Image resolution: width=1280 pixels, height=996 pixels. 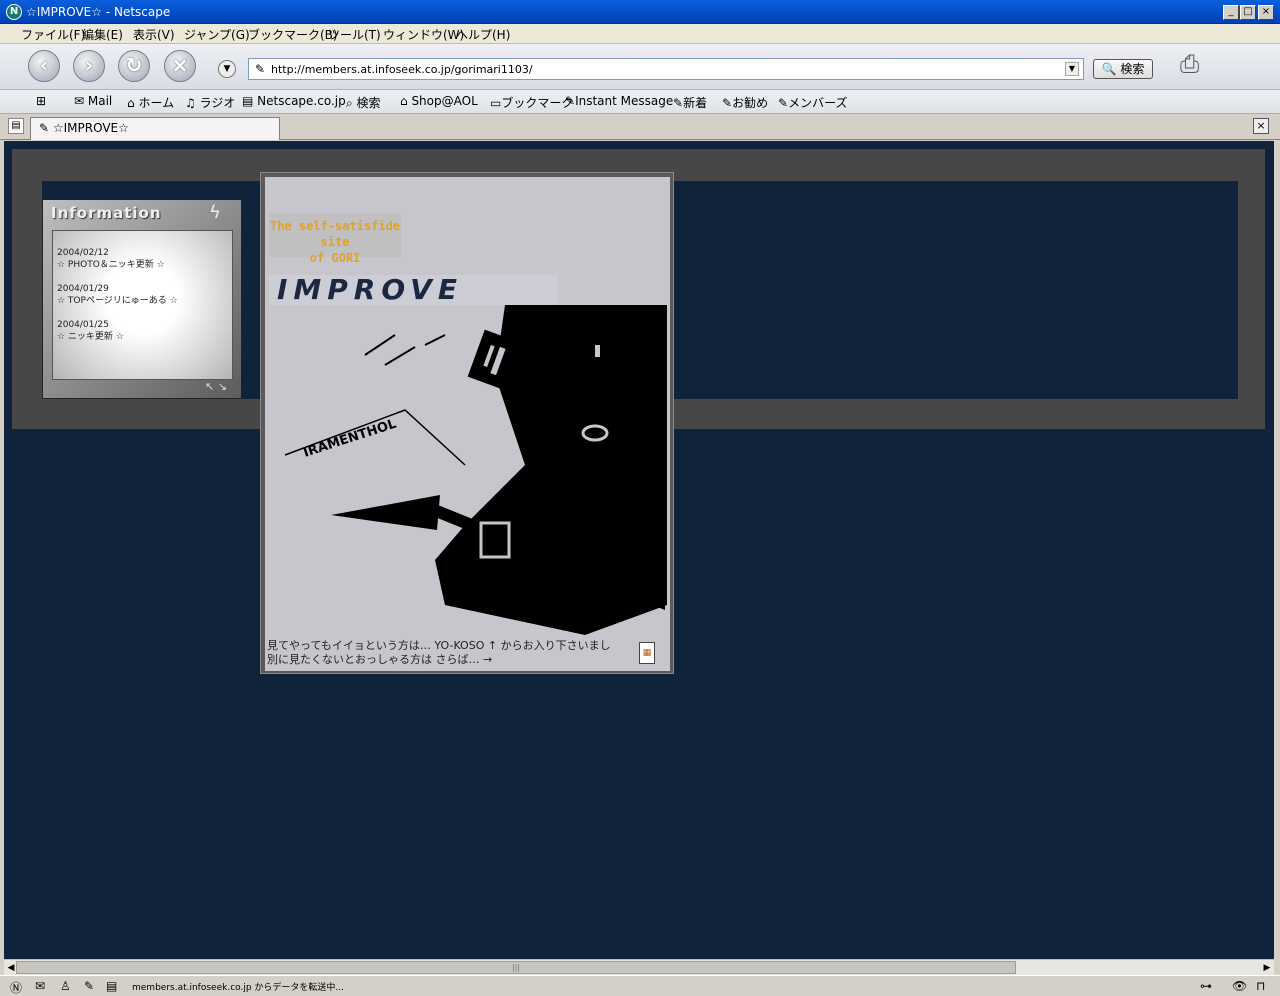 What do you see at coordinates (640, 12) in the screenshot?
I see `title-bar: N ☆IMPROVE☆ - Netscape _ □ ×` at bounding box center [640, 12].